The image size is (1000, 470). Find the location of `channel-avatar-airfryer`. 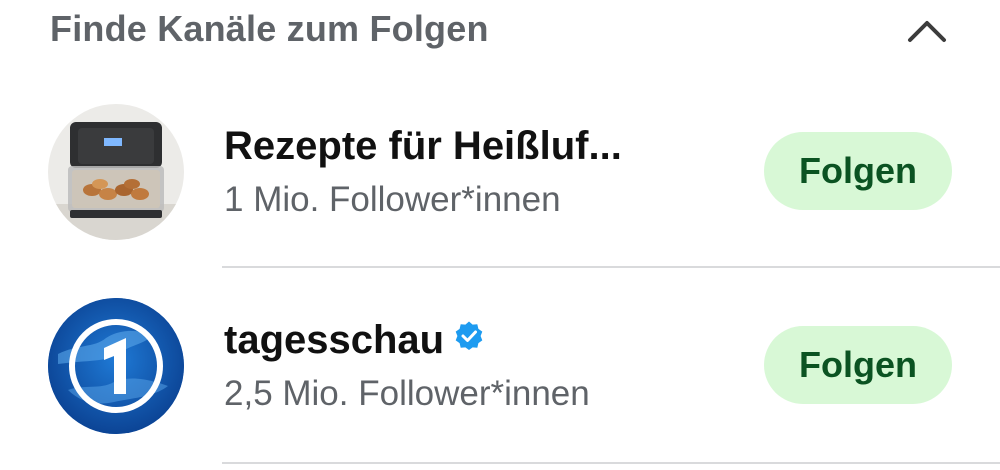

channel-avatar-airfryer is located at coordinates (116, 172).